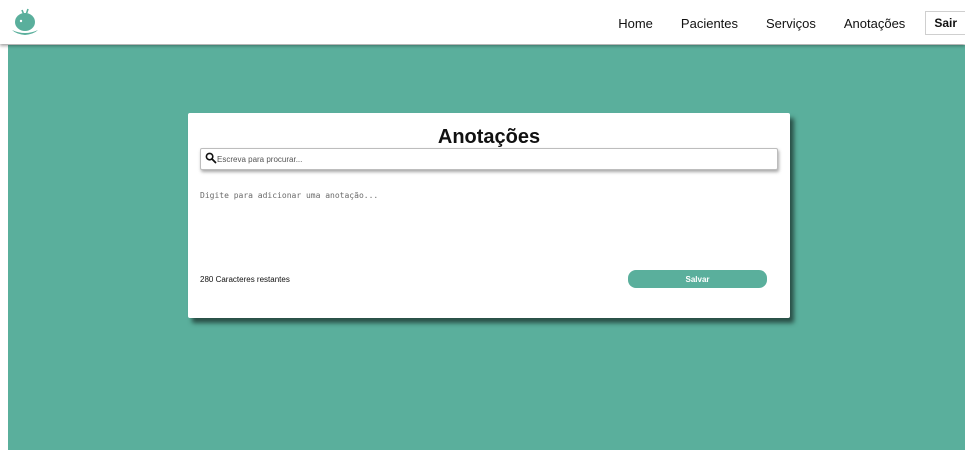 This screenshot has width=965, height=450. I want to click on search-box, so click(489, 159).